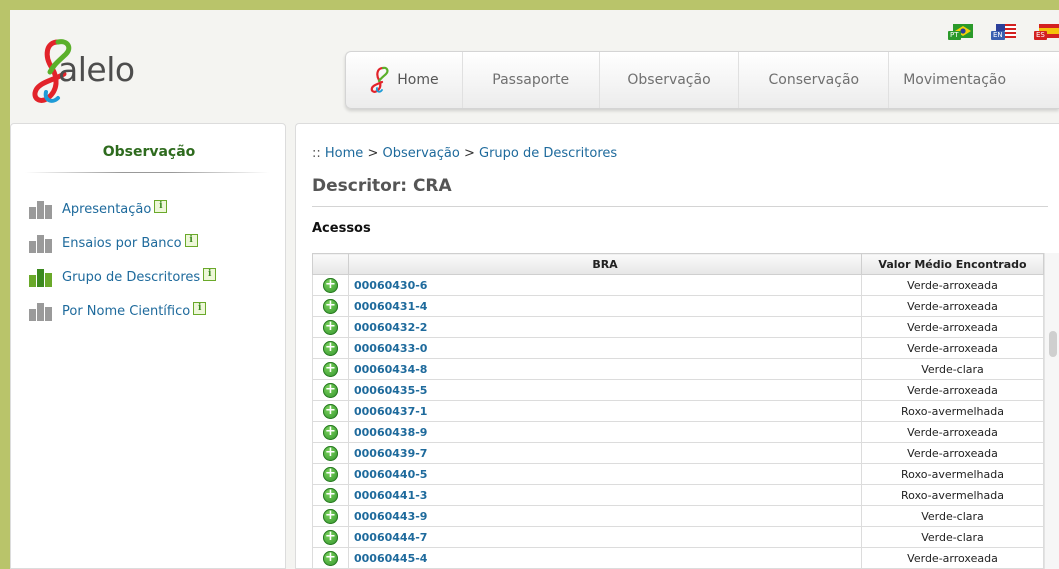 The image size is (1059, 569). What do you see at coordinates (390, 453) in the screenshot?
I see `bra-link: 00060439-7` at bounding box center [390, 453].